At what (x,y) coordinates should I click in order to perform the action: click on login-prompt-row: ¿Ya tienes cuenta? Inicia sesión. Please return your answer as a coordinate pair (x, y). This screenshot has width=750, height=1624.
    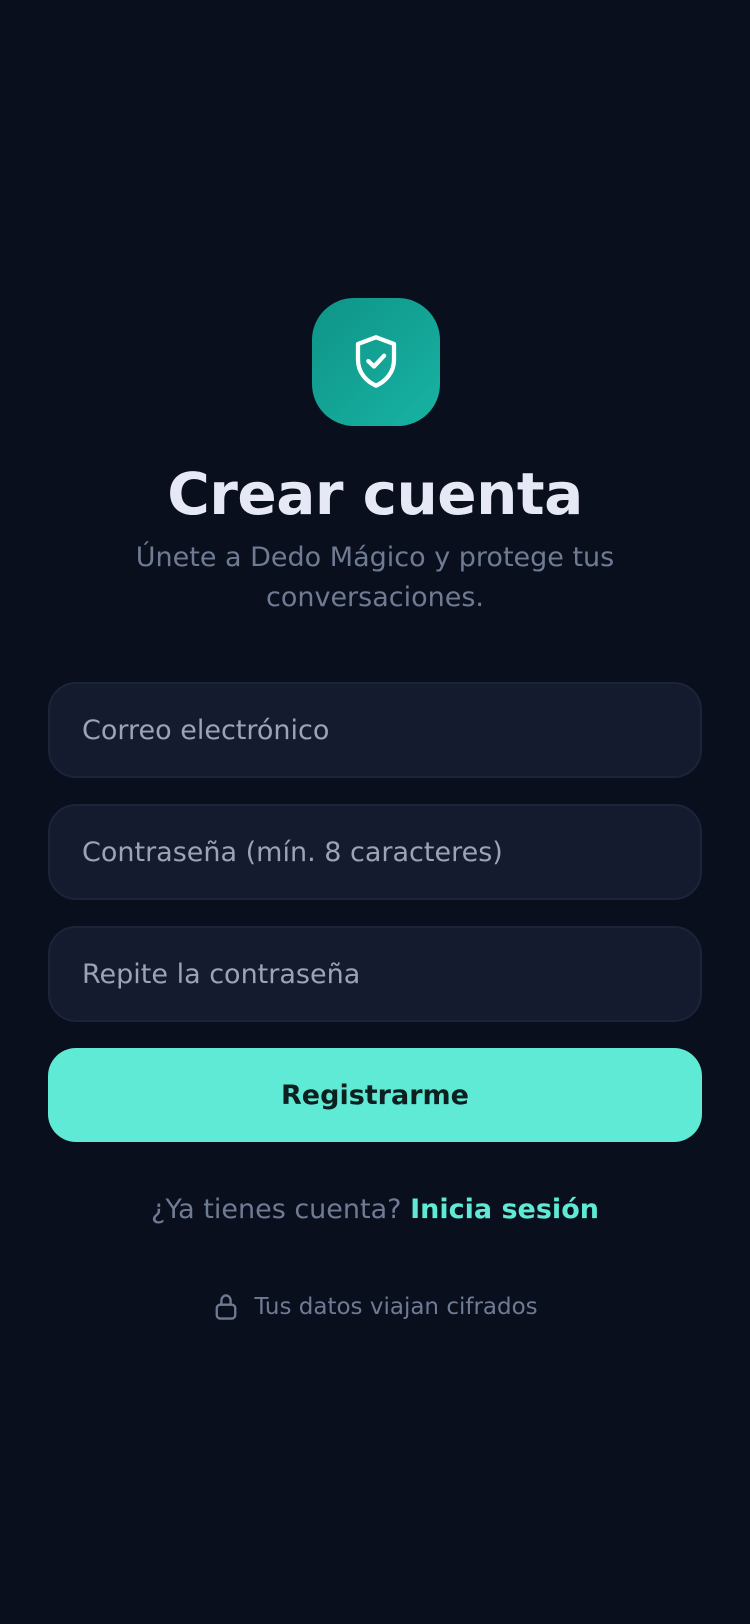
    Looking at the image, I should click on (375, 1210).